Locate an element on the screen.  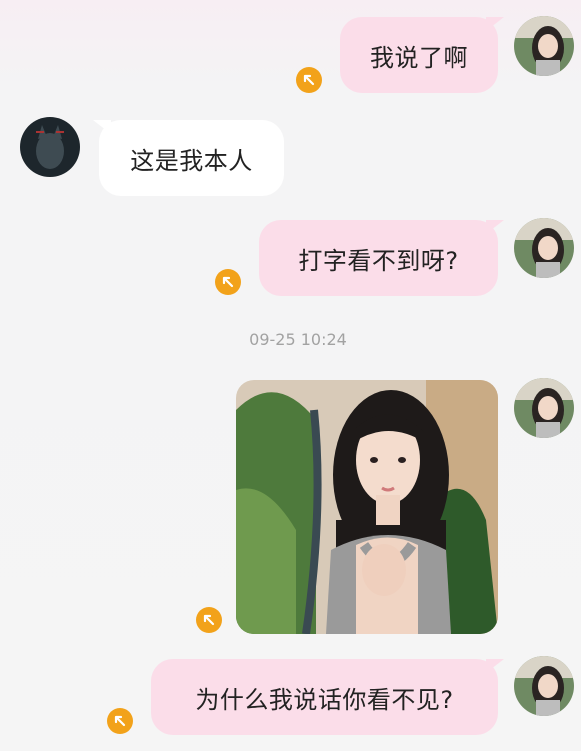
message-bubble: 我说了啊 is located at coordinates (419, 55).